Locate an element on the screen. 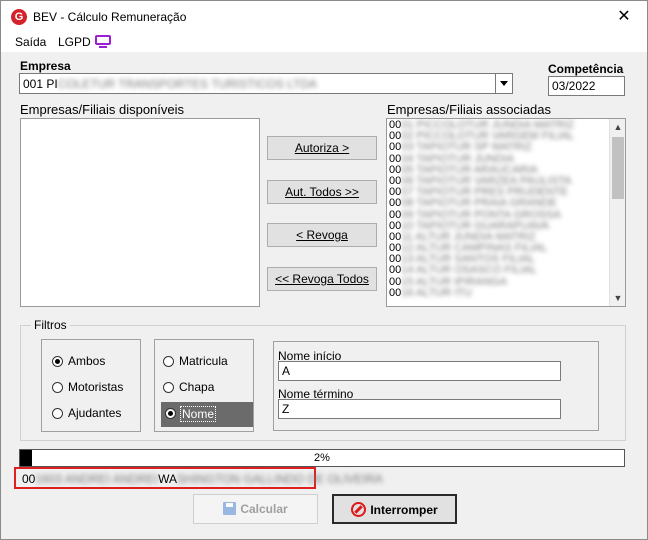 The height and width of the screenshot is (540, 648). associada-name-redacted: 03 TAPIOTUR SP MATRIZ is located at coordinates (466, 147).